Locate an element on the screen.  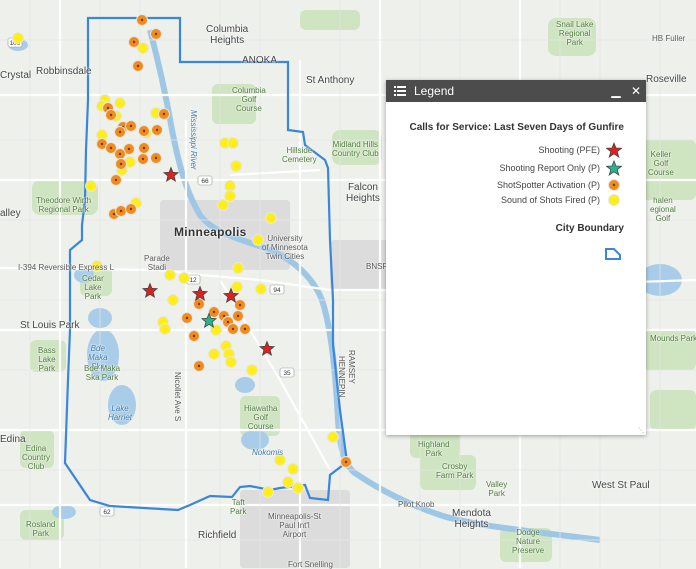
svg-text: 62 is located at coordinates (107, 512).